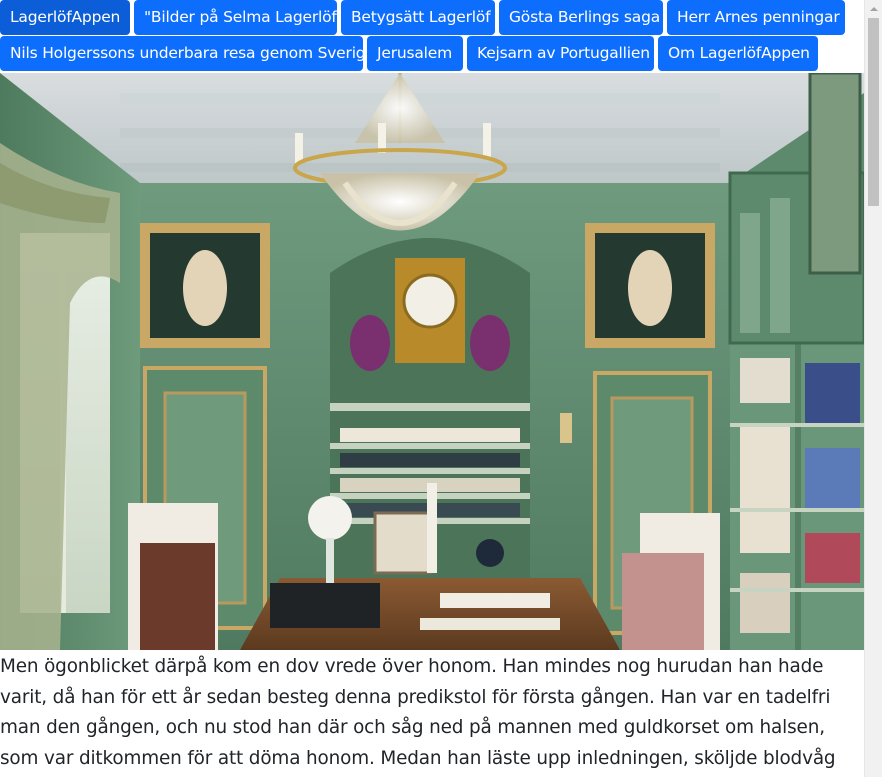 The width and height of the screenshot is (882, 777). I want to click on nav-om-lagerlofappen: Om LagerlöfAppen, so click(738, 53).